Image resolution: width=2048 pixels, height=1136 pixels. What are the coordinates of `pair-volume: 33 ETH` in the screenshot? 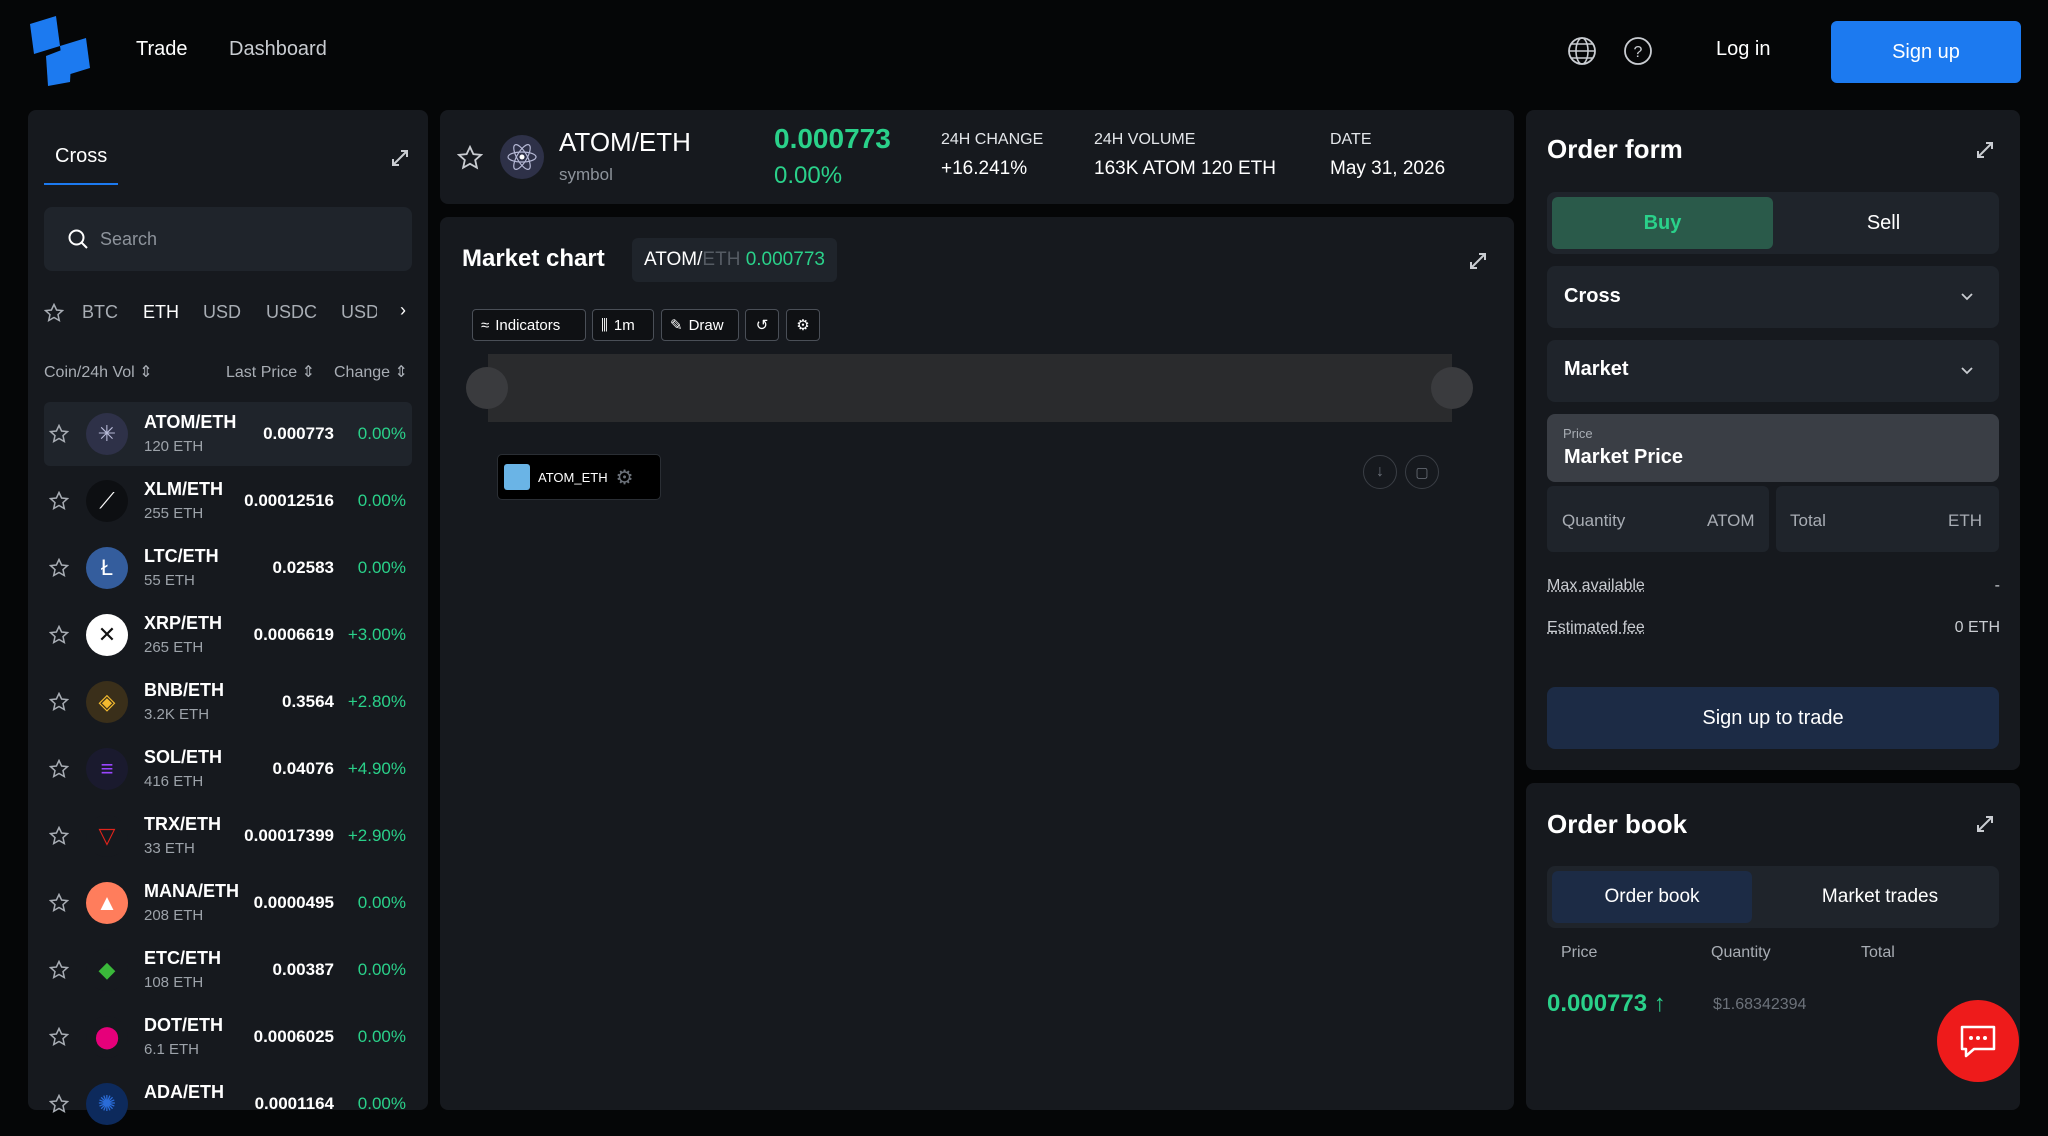 It's located at (169, 848).